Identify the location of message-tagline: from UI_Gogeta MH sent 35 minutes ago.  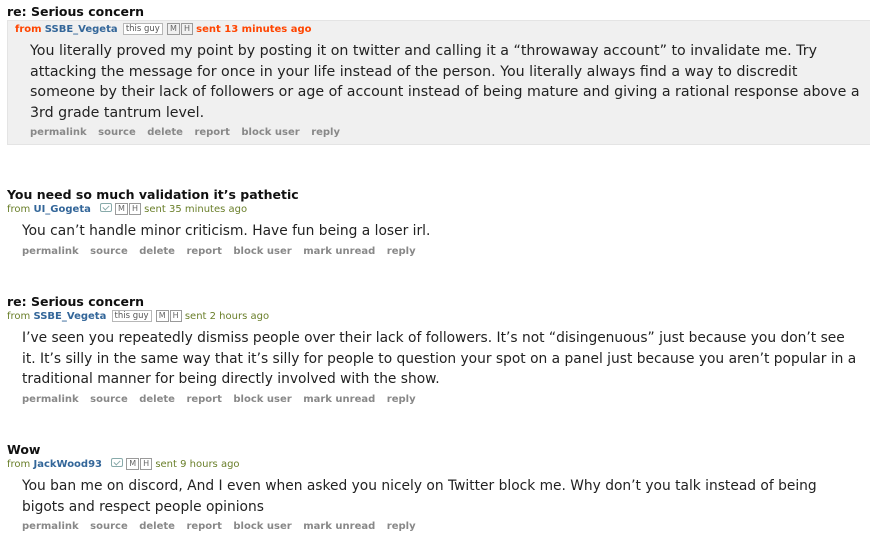
(435, 210).